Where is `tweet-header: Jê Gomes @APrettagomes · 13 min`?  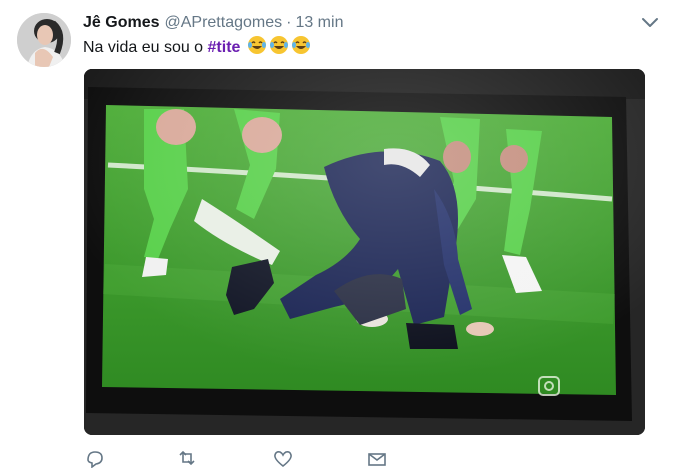 tweet-header: Jê Gomes @APrettagomes · 13 min is located at coordinates (371, 23).